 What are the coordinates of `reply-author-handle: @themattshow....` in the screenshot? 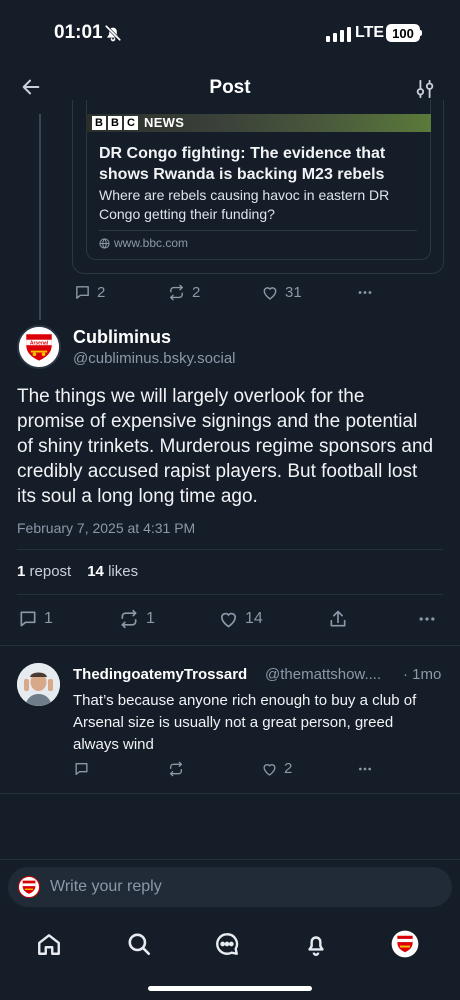 It's located at (323, 674).